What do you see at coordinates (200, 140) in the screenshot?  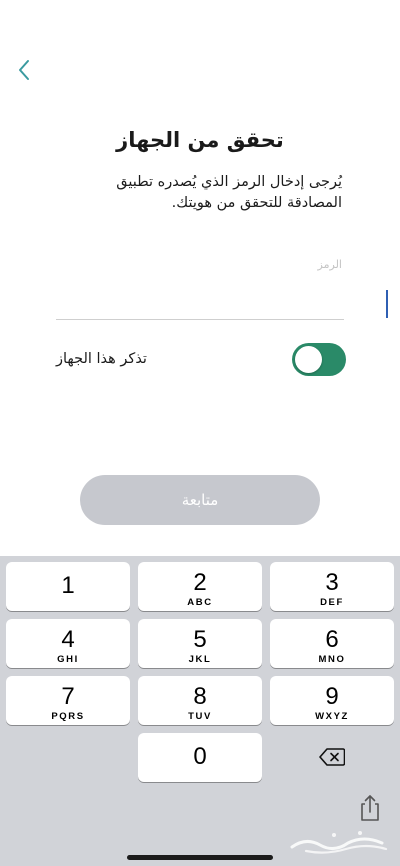 I see `page-title: تحقق من الجهاز` at bounding box center [200, 140].